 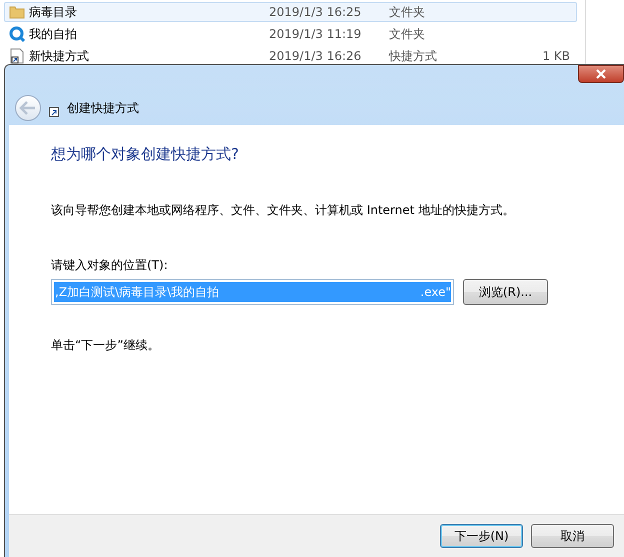 What do you see at coordinates (145, 154) in the screenshot?
I see `dialog-heading: 想为哪个对象创建快捷方式?` at bounding box center [145, 154].